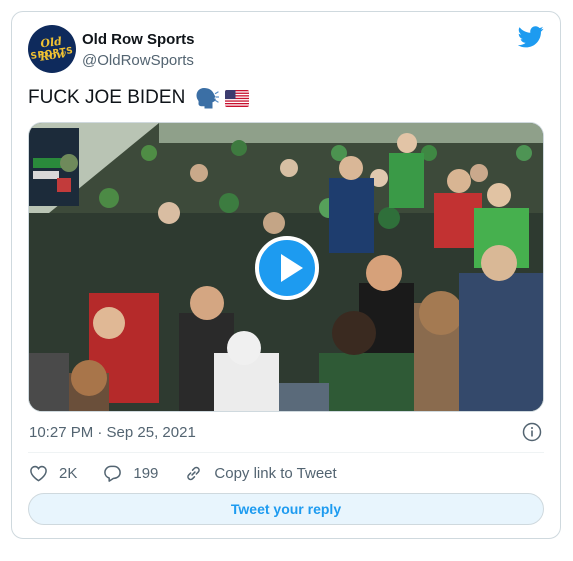 The height and width of the screenshot is (561, 573). What do you see at coordinates (531, 37) in the screenshot?
I see `twitter-bird-icon` at bounding box center [531, 37].